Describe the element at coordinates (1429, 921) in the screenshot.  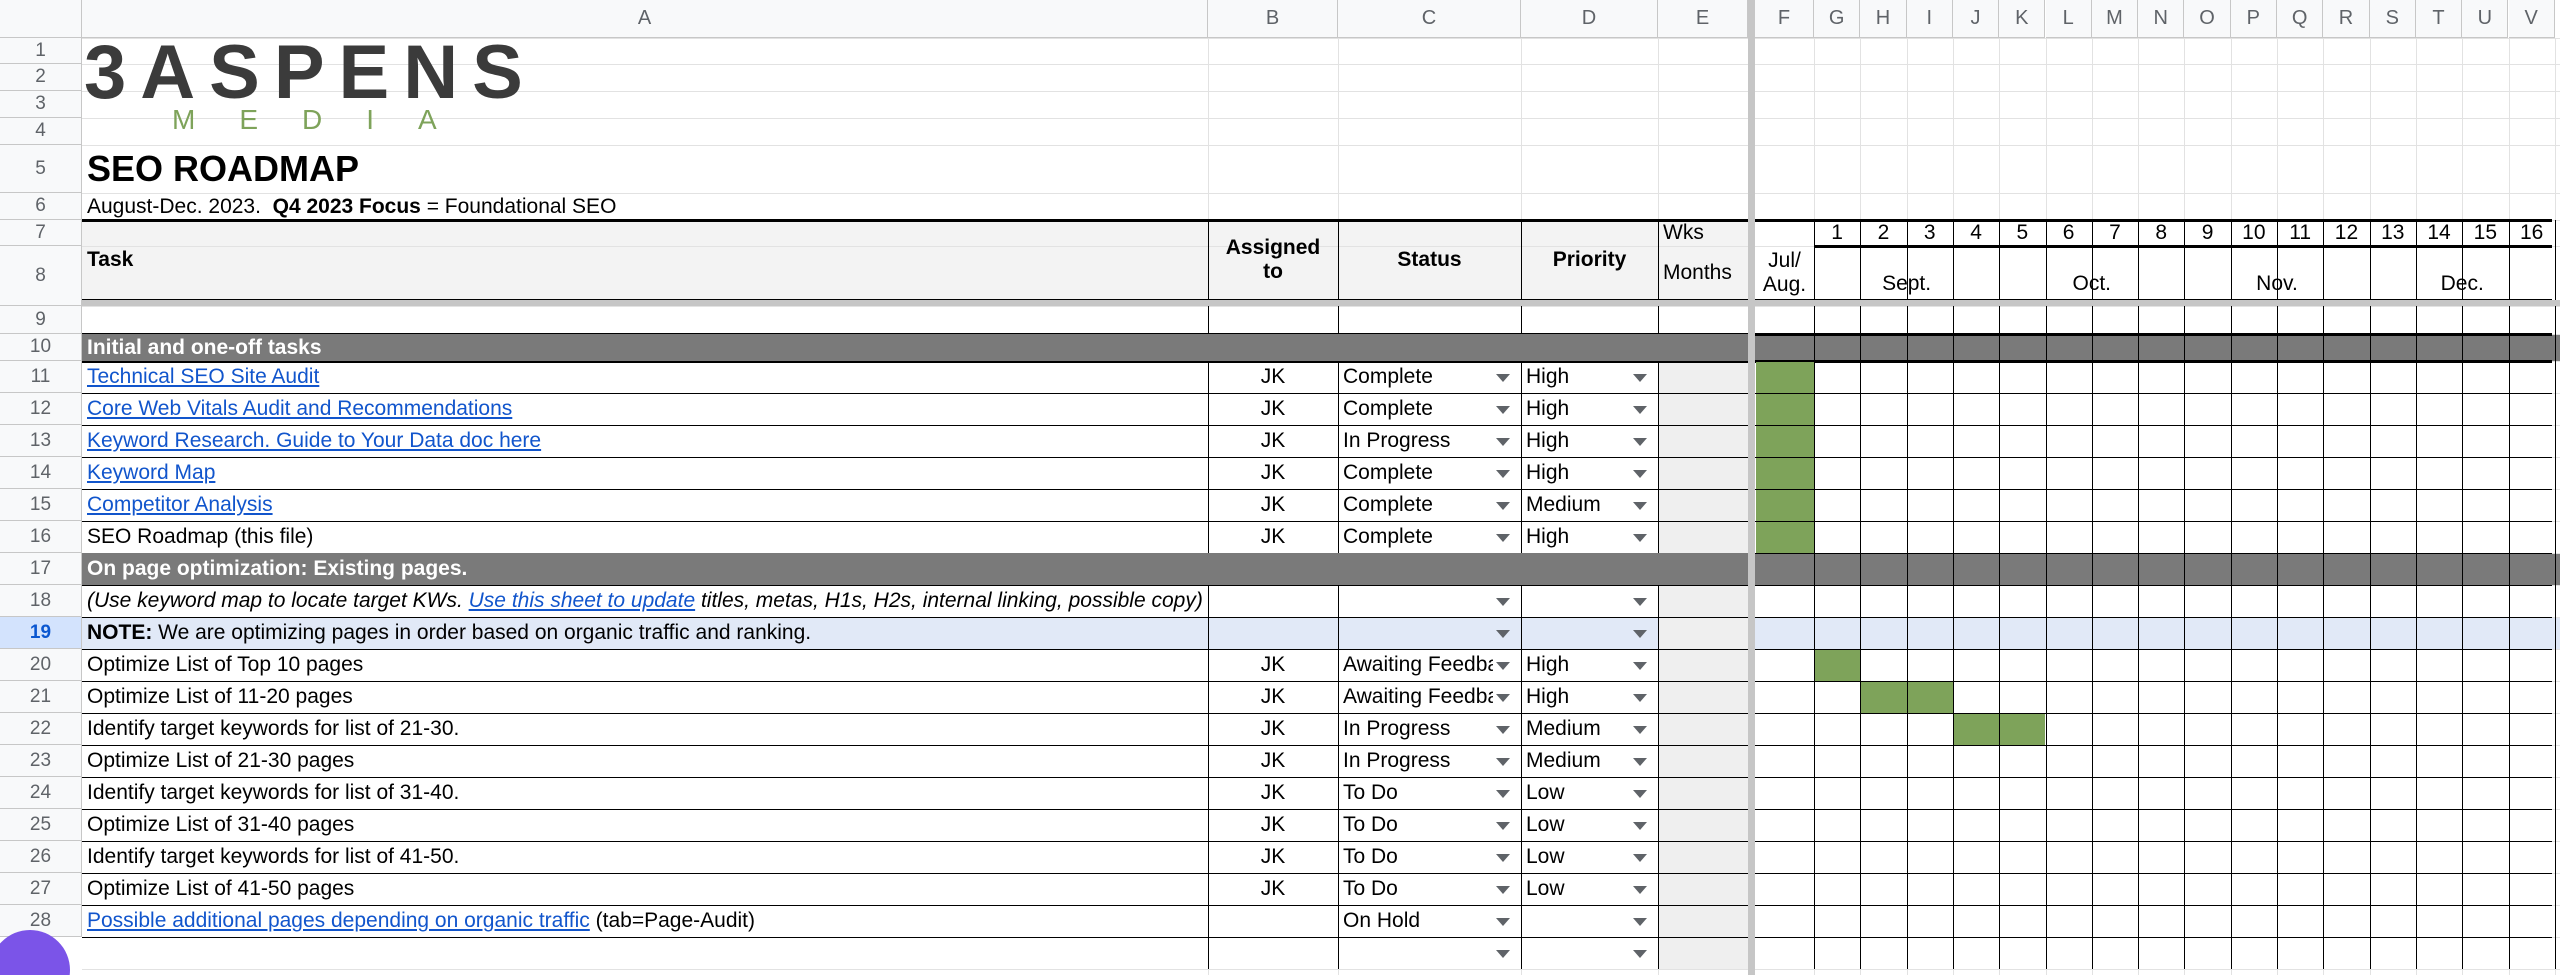
I see `status-cell: On Hold` at that location.